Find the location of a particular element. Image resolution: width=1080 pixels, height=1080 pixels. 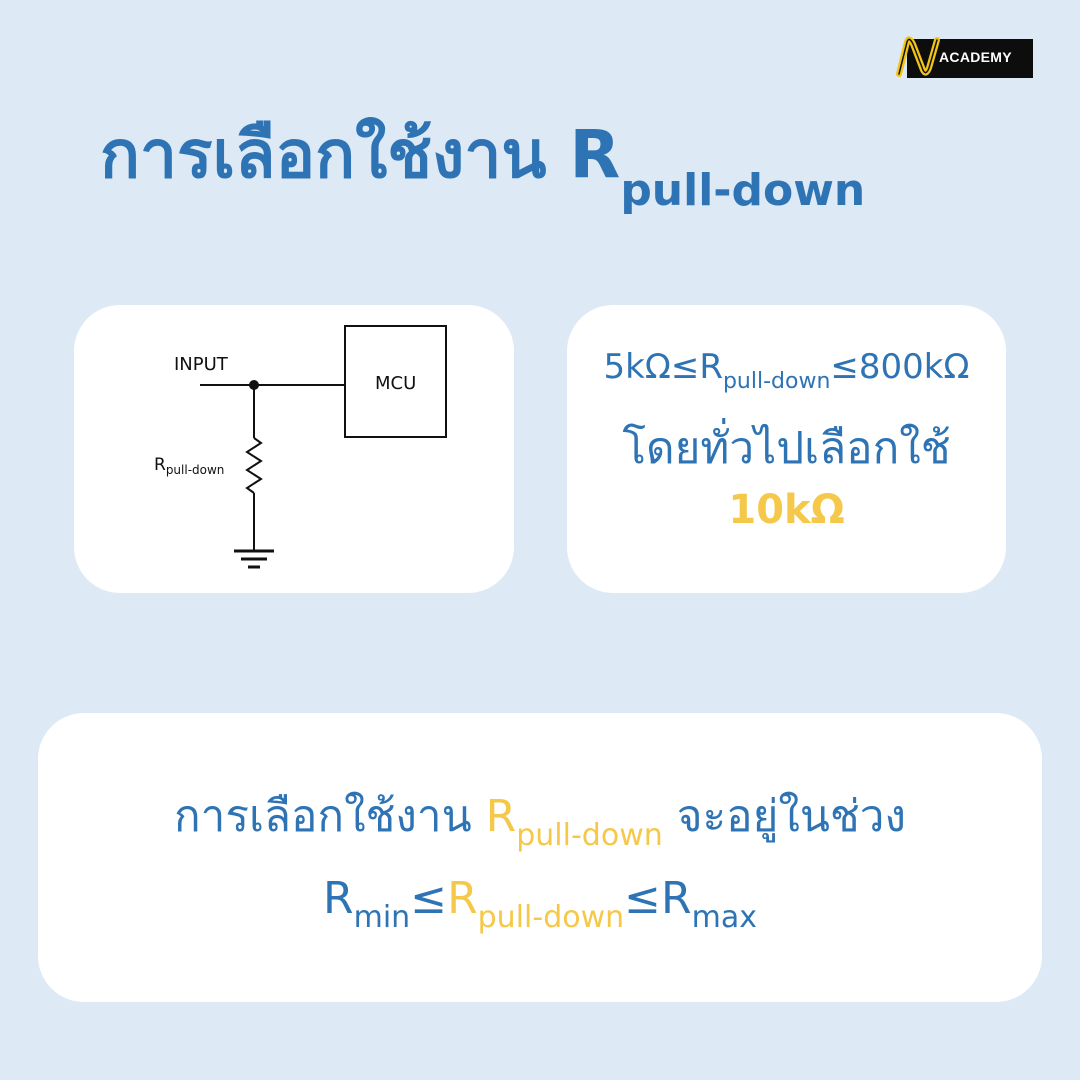

rpd: R is located at coordinates (462, 898).